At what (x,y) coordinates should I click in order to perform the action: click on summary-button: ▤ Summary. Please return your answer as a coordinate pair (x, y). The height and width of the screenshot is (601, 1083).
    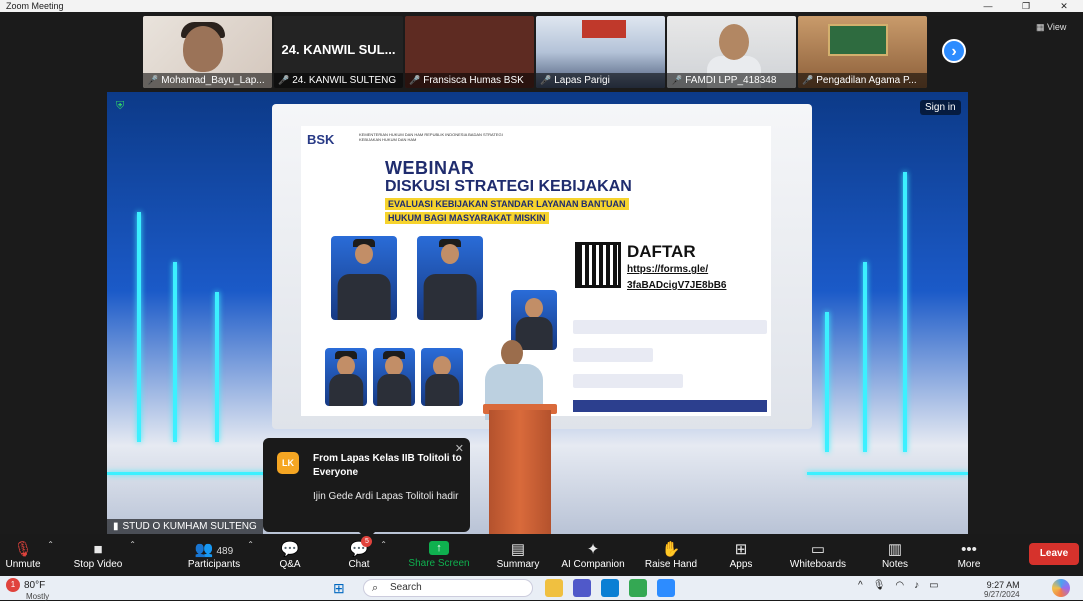
    Looking at the image, I should click on (518, 555).